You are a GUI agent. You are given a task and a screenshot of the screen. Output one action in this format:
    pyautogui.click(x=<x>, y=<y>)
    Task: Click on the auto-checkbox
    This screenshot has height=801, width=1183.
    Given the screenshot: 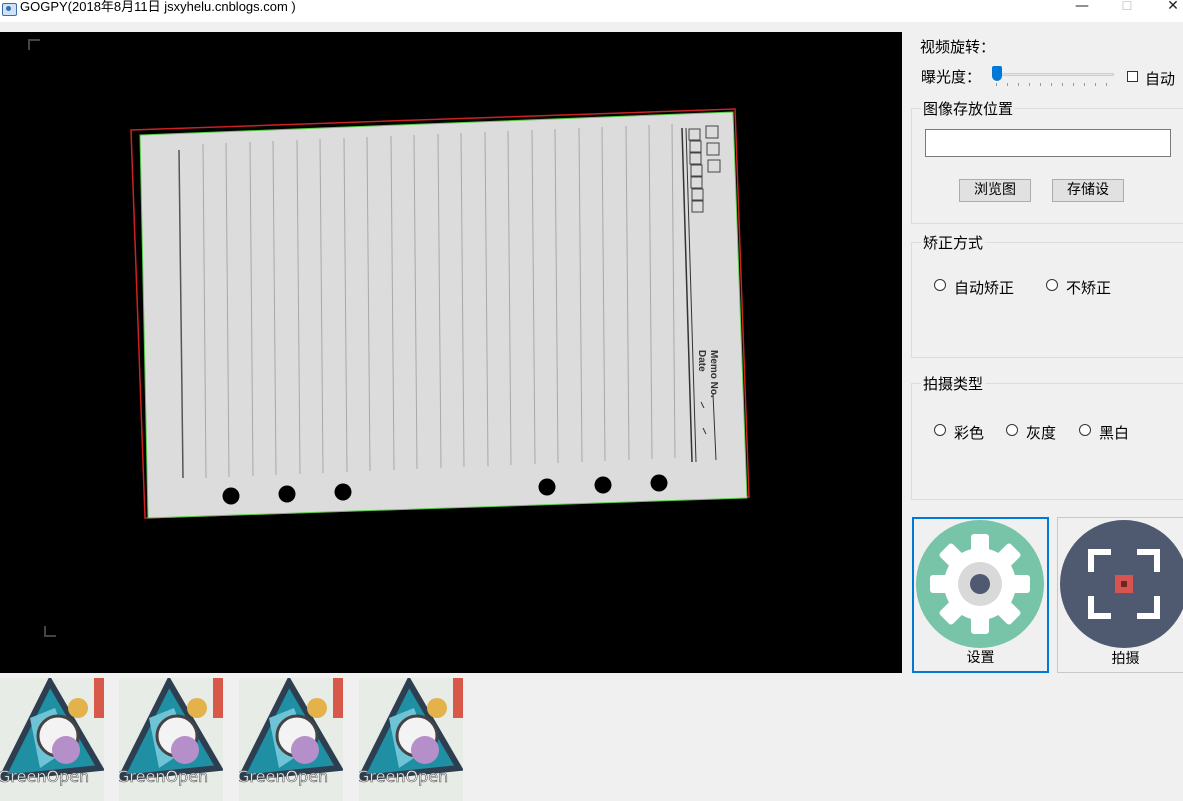 What is the action you would take?
    pyautogui.click(x=1132, y=76)
    